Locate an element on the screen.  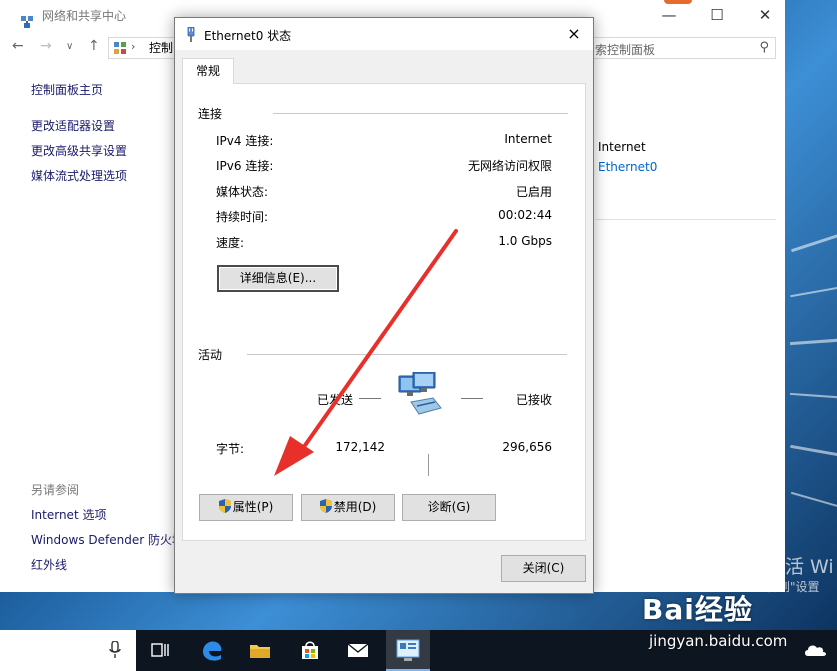
ipv4-value: Internet is located at coordinates (528, 139).